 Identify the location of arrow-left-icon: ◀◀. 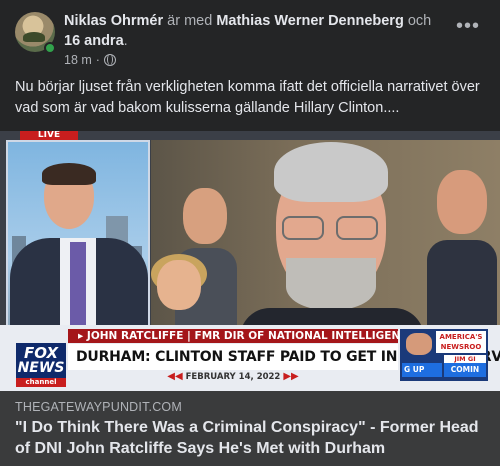
(175, 376).